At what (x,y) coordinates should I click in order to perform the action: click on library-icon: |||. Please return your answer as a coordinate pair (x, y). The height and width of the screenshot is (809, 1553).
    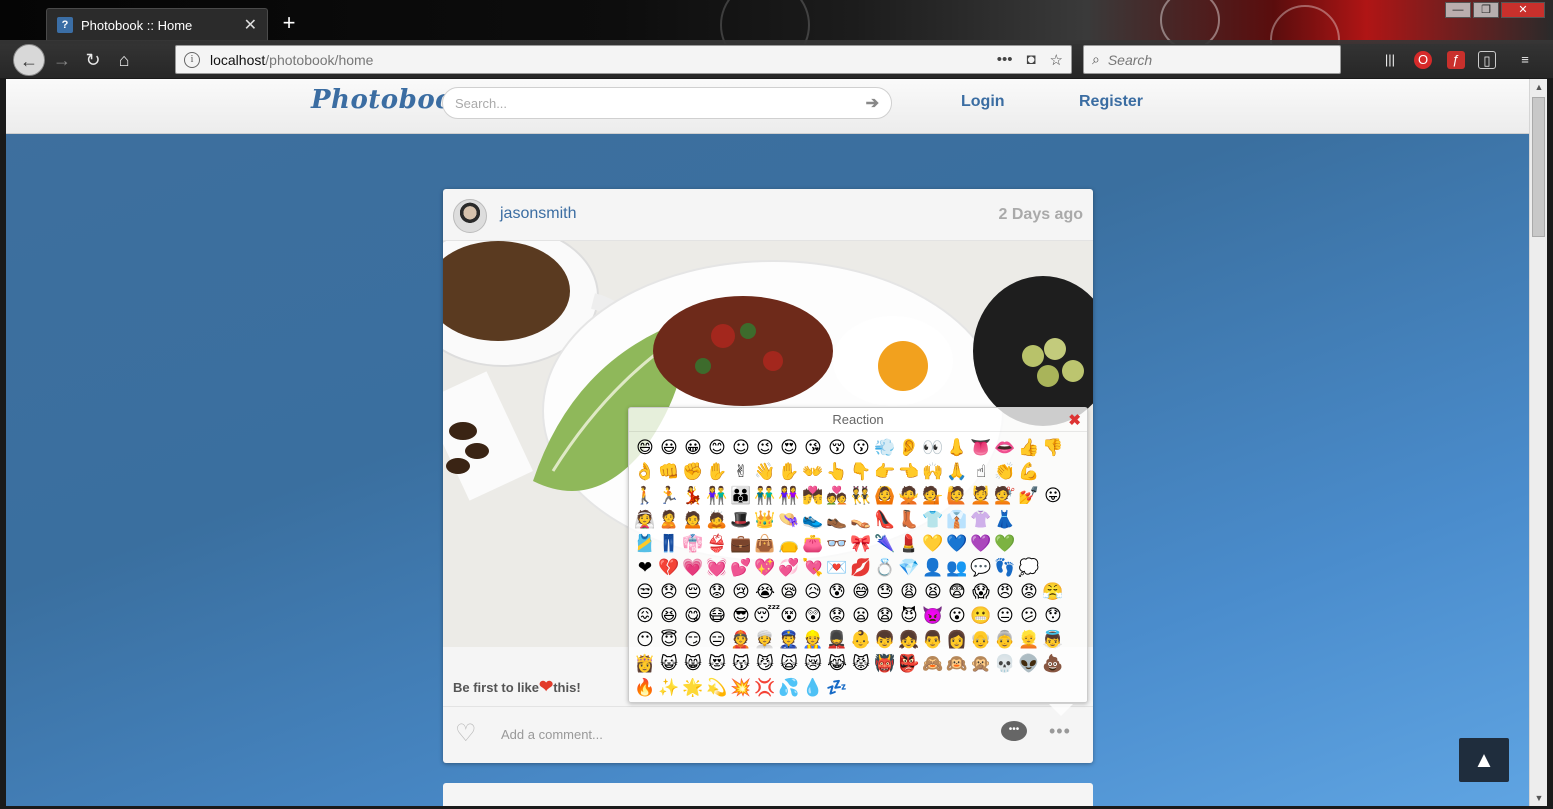
    Looking at the image, I should click on (1390, 60).